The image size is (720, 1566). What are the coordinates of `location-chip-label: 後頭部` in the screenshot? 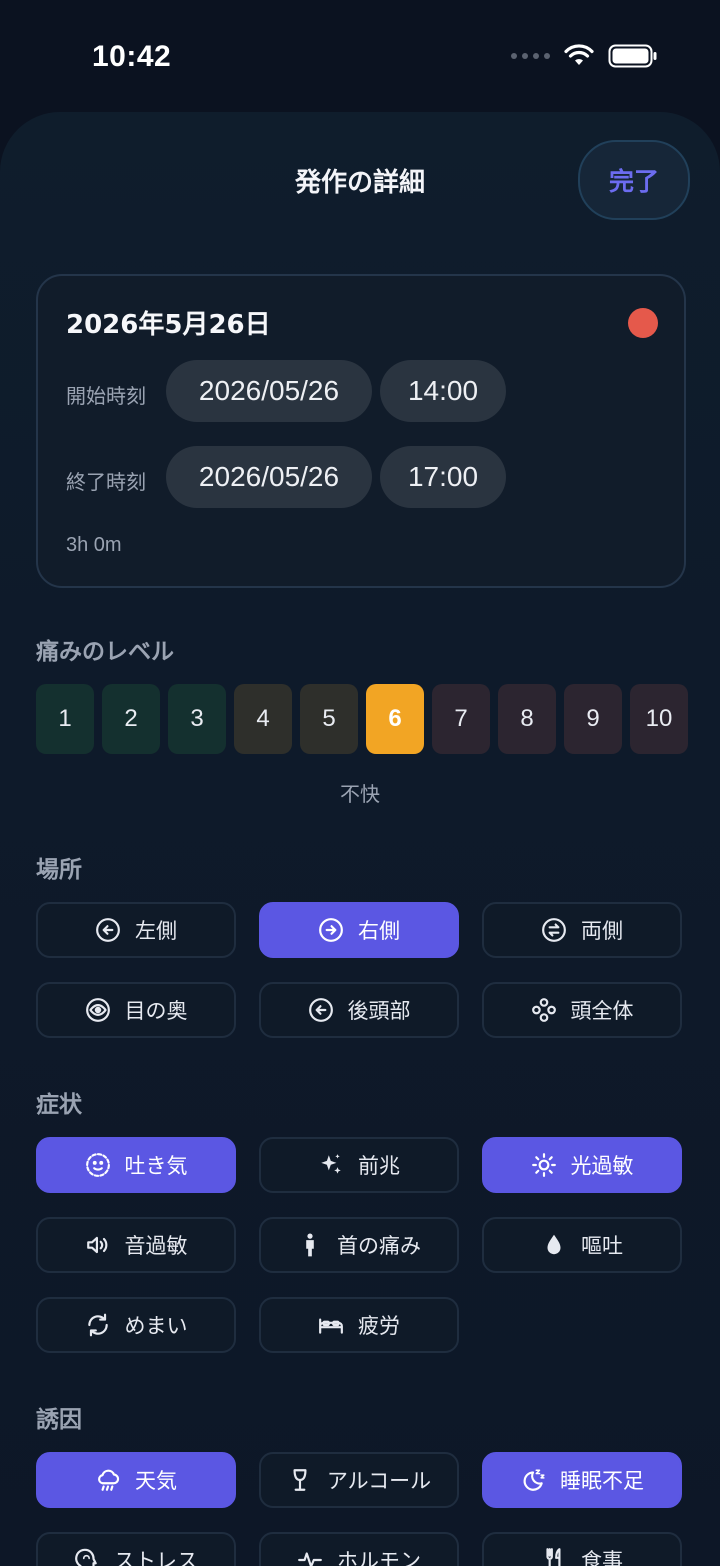 It's located at (379, 1011).